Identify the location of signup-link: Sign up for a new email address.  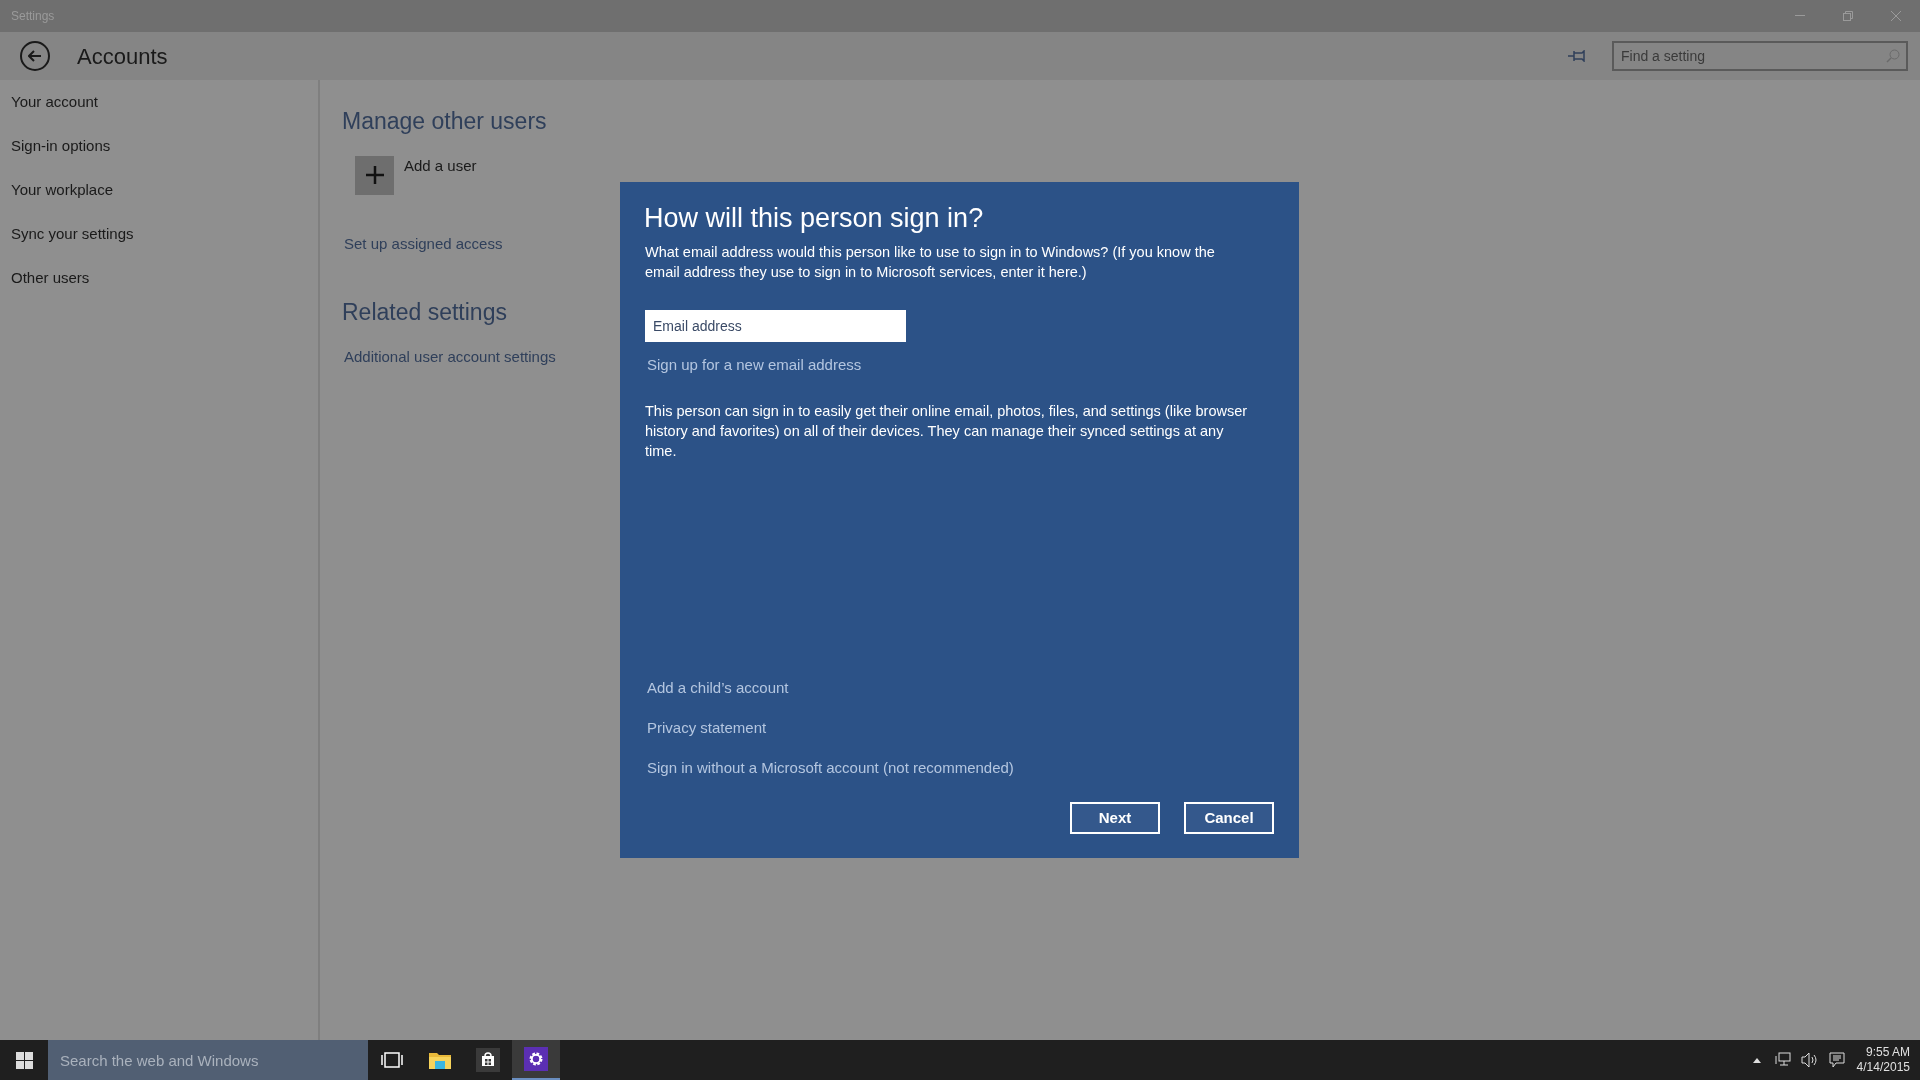
(754, 365).